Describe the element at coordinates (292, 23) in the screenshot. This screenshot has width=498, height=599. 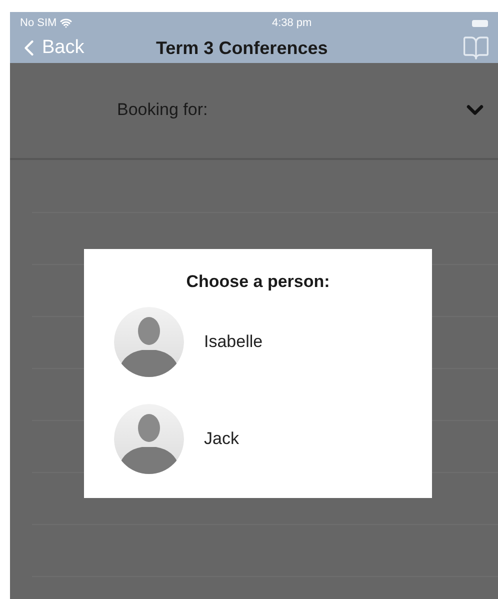
I see `clock-text: 4:38 pm` at that location.